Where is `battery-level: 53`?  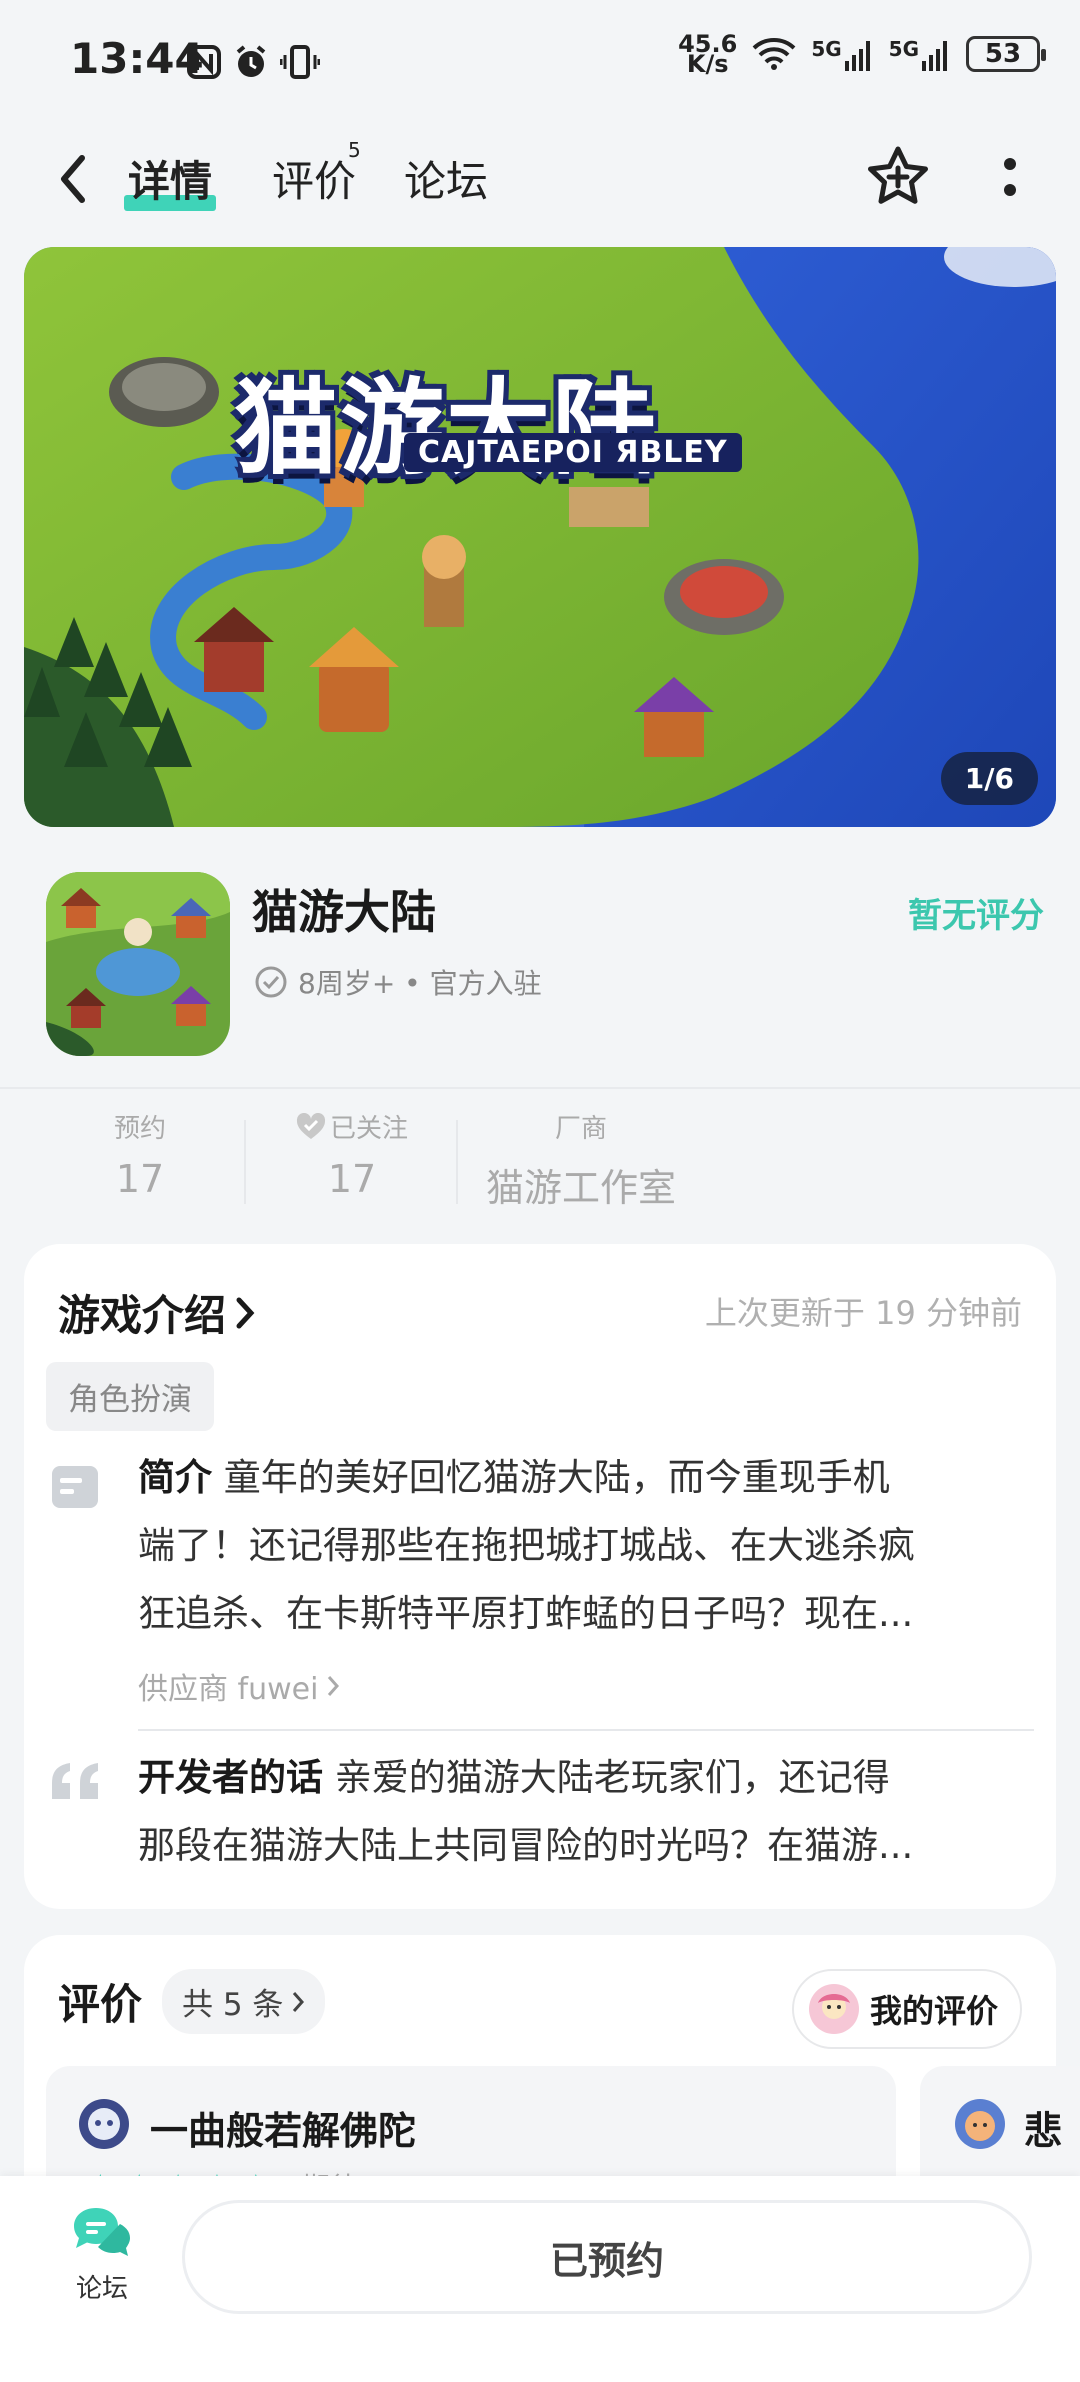
battery-level: 53 is located at coordinates (1003, 54).